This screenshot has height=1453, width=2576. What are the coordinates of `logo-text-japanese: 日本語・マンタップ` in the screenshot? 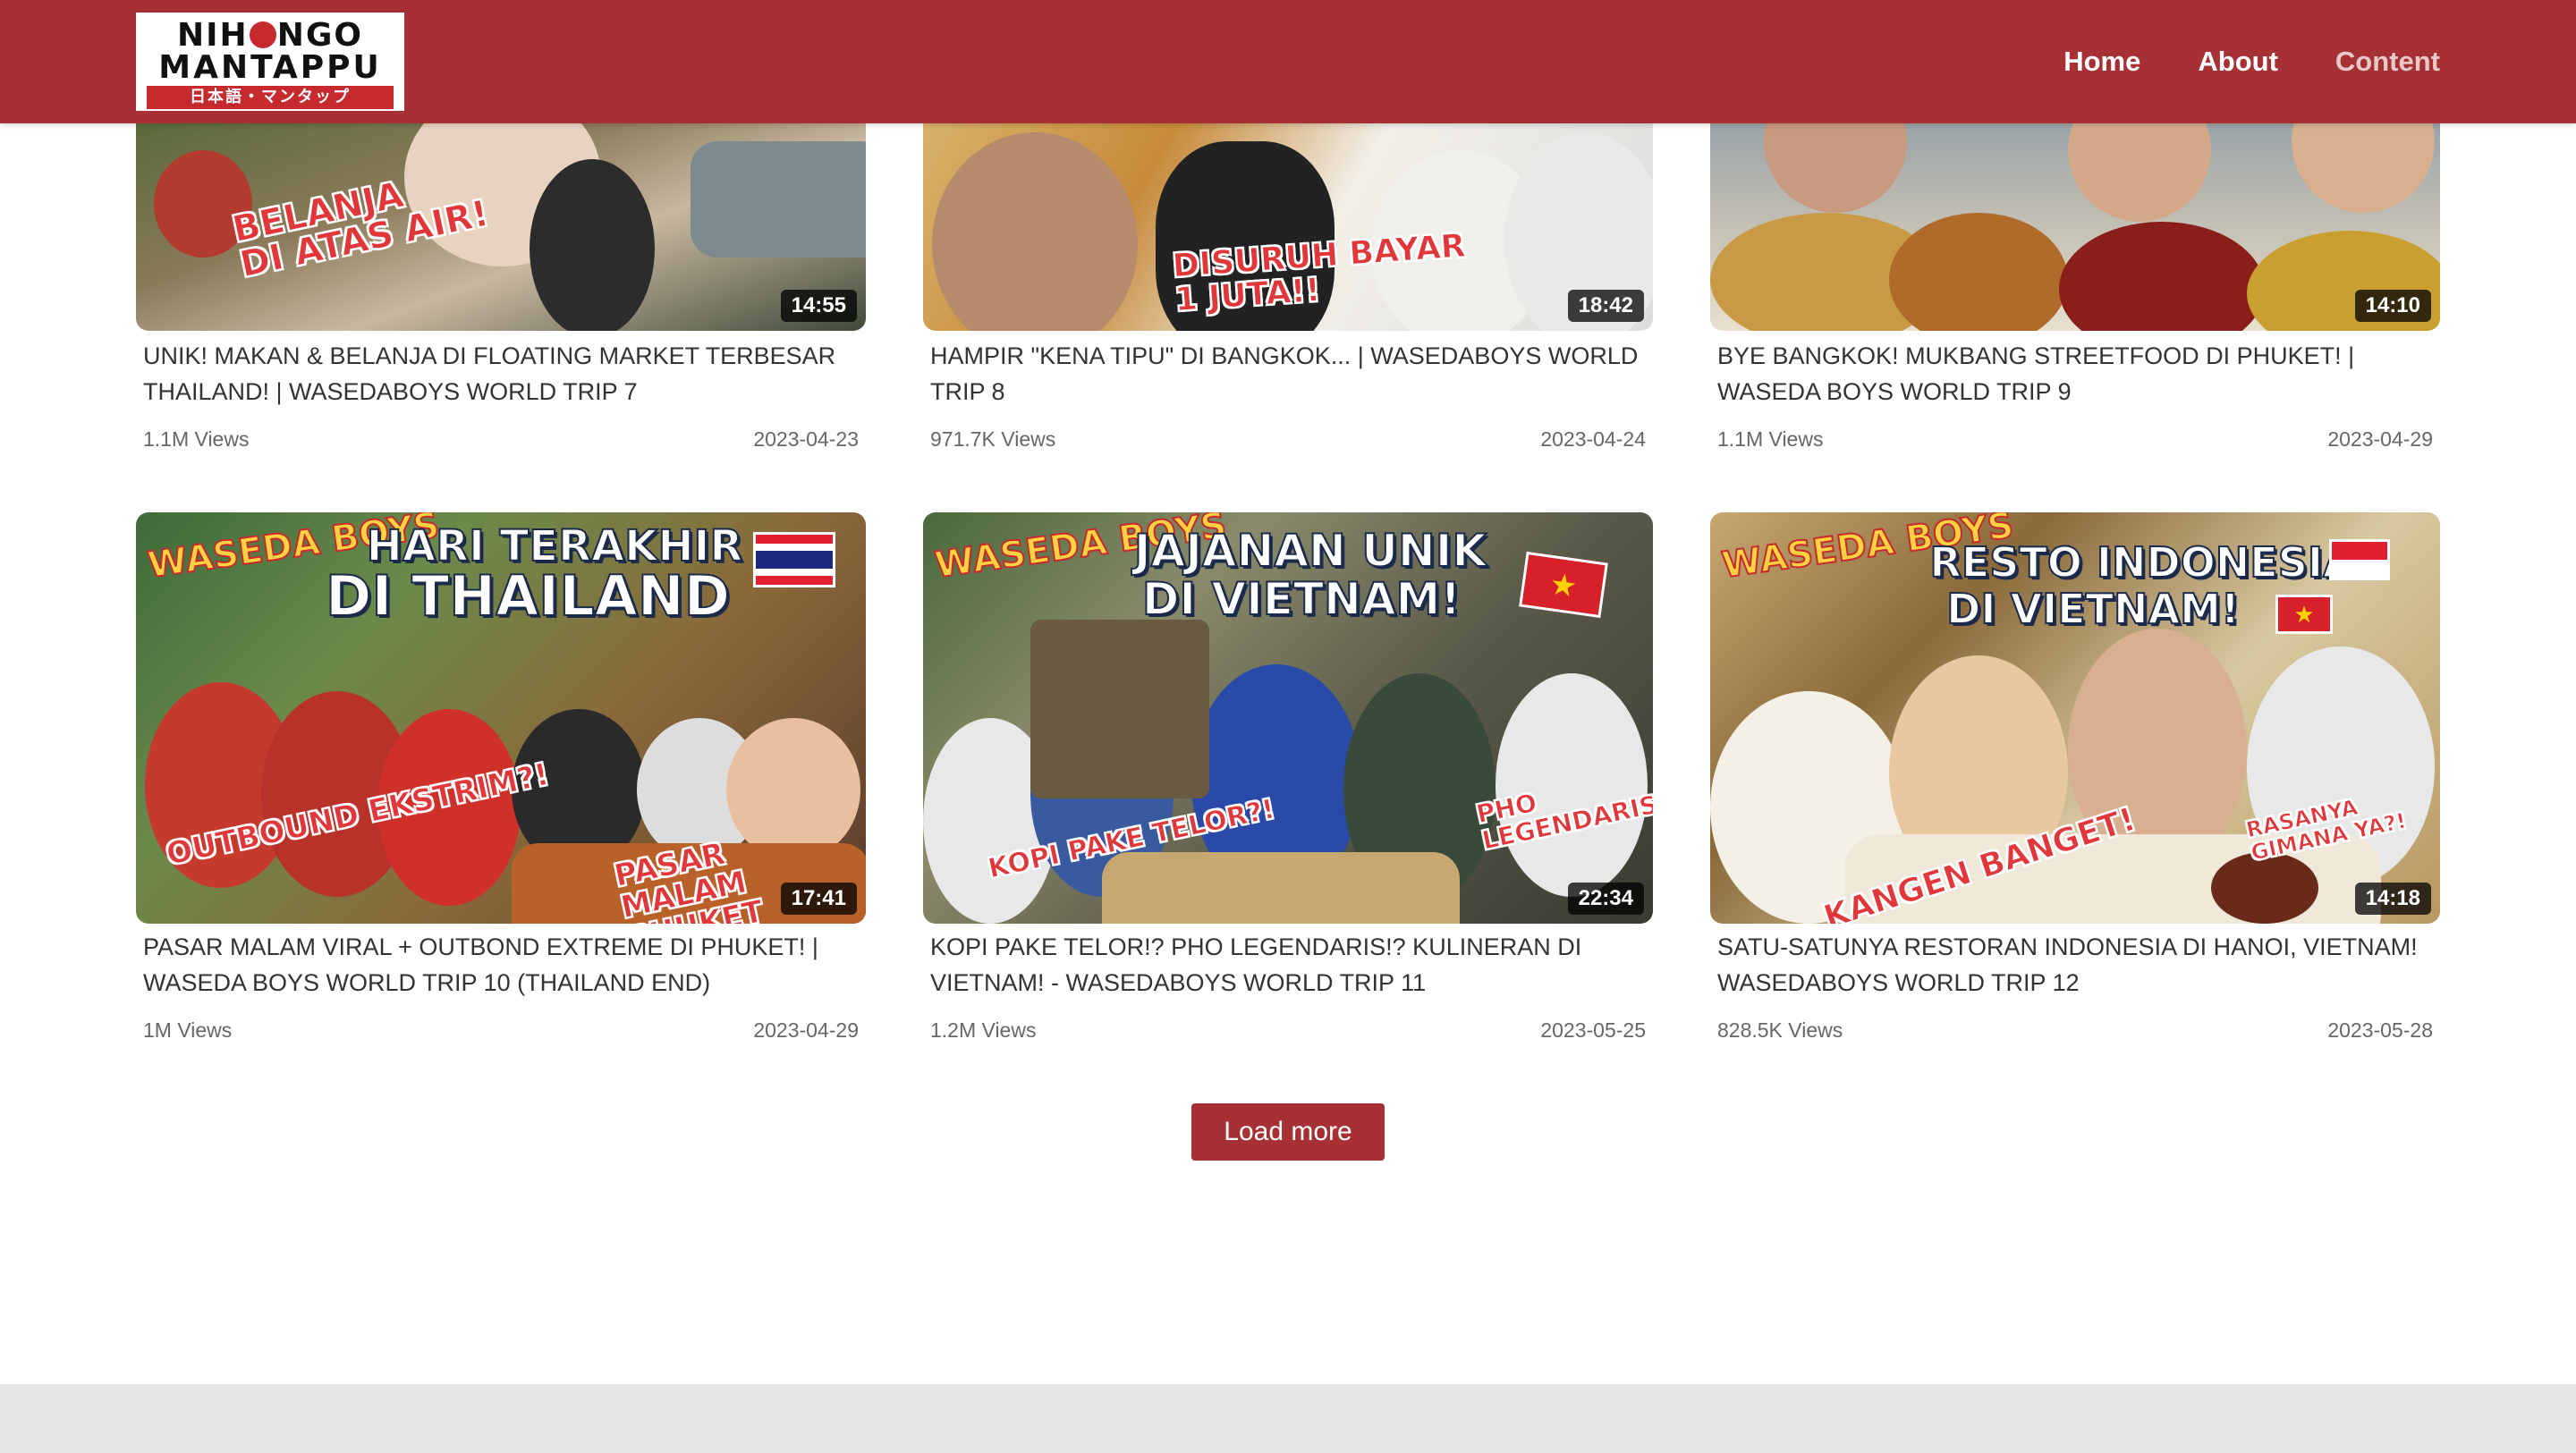 It's located at (270, 97).